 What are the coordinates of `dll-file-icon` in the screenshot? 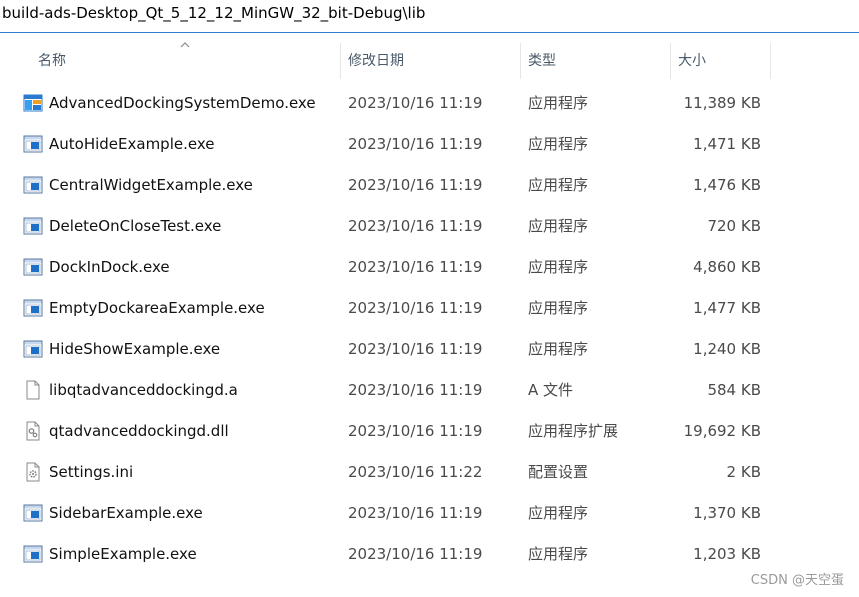 It's located at (33, 431).